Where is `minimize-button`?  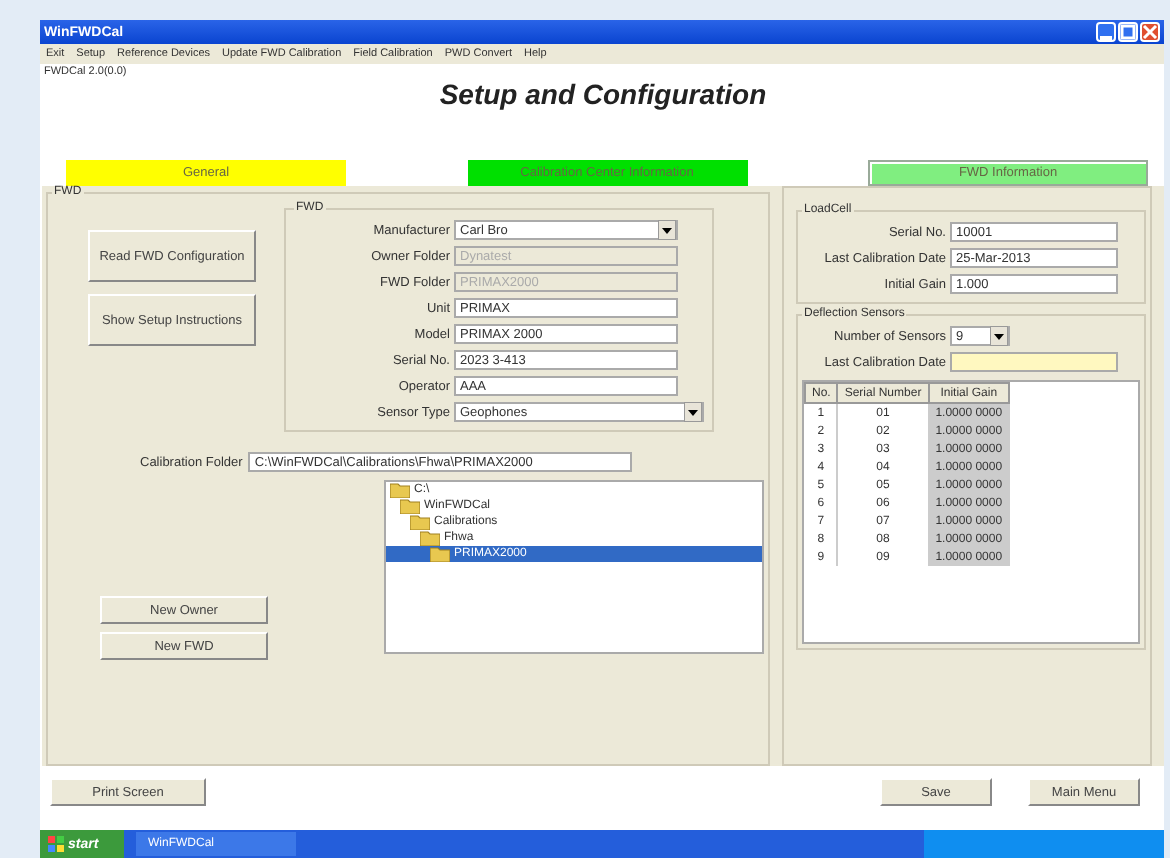 minimize-button is located at coordinates (1106, 32).